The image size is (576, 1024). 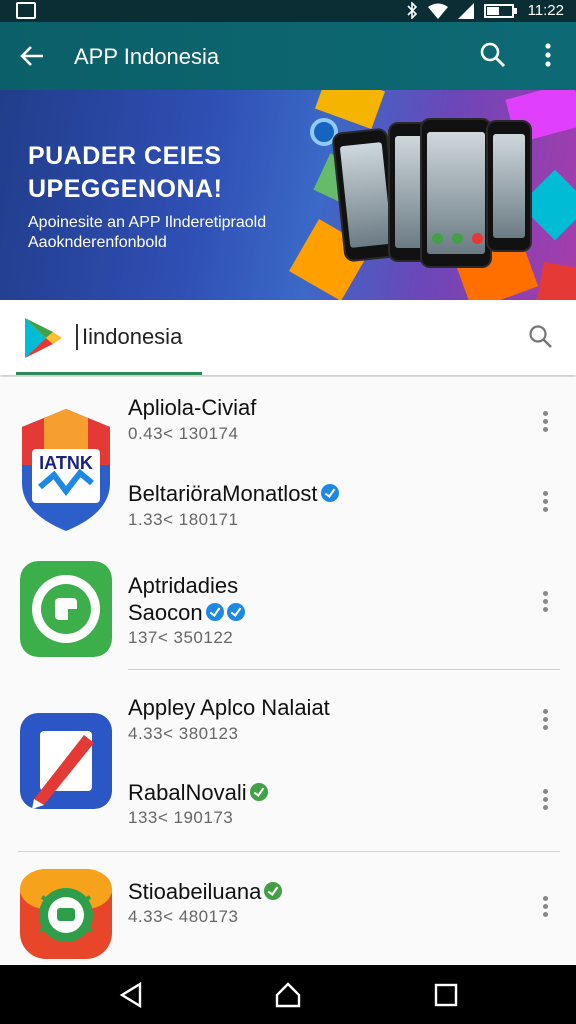 What do you see at coordinates (125, 156) in the screenshot?
I see `banner-headline-line: PUADER CEIES` at bounding box center [125, 156].